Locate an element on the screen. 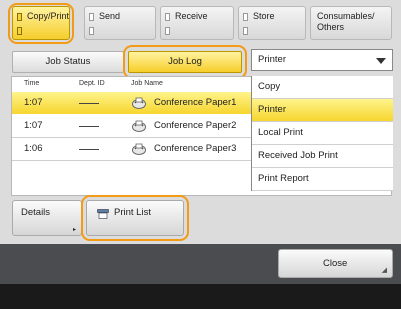 The image size is (401, 309). menu-item-local-print: Local Print is located at coordinates (322, 133).